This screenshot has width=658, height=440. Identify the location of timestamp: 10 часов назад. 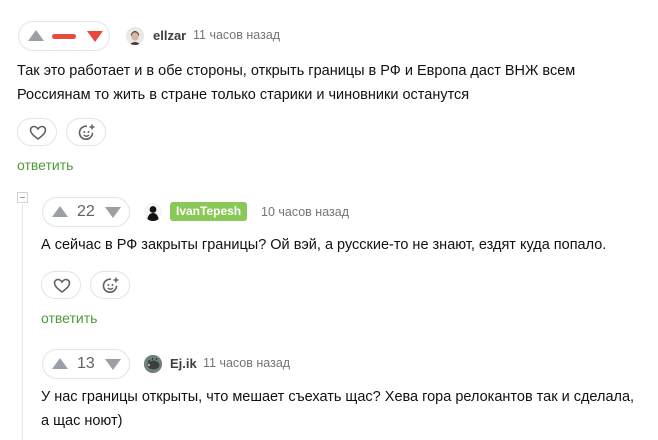
(305, 212).